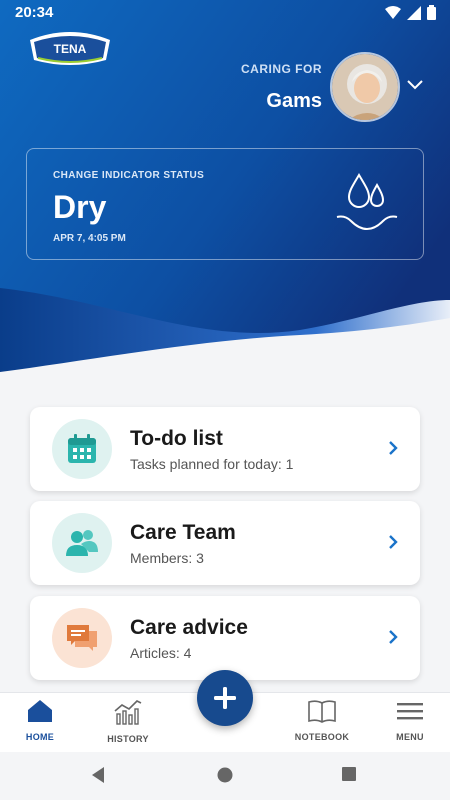 Image resolution: width=450 pixels, height=800 pixels. What do you see at coordinates (281, 69) in the screenshot?
I see `caring-for-label: CARING FOR` at bounding box center [281, 69].